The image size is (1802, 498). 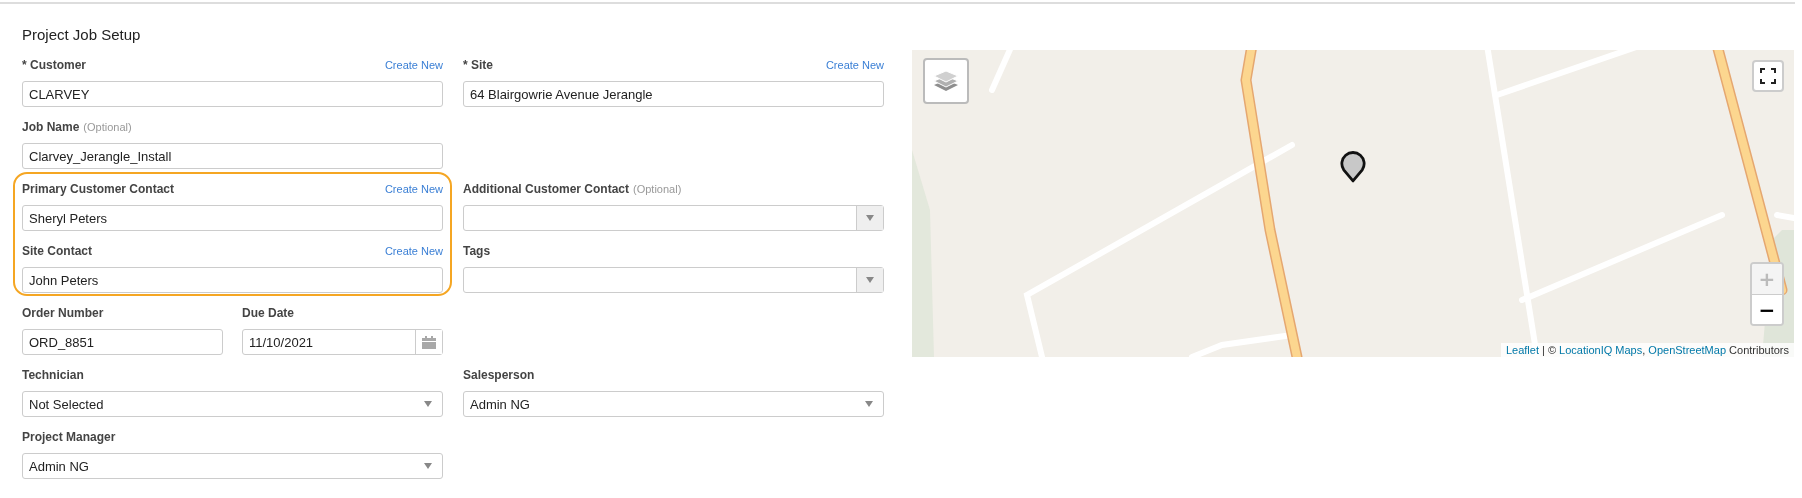 I want to click on field-label: Job Name, so click(x=51, y=127).